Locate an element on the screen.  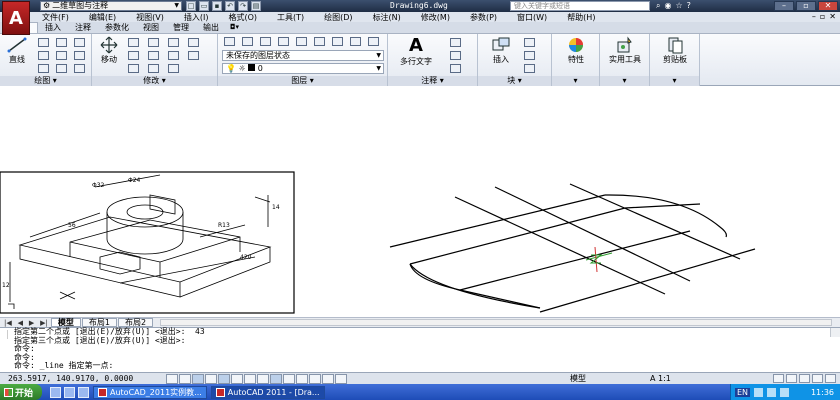
offset-icon is located at coordinates (173, 68).